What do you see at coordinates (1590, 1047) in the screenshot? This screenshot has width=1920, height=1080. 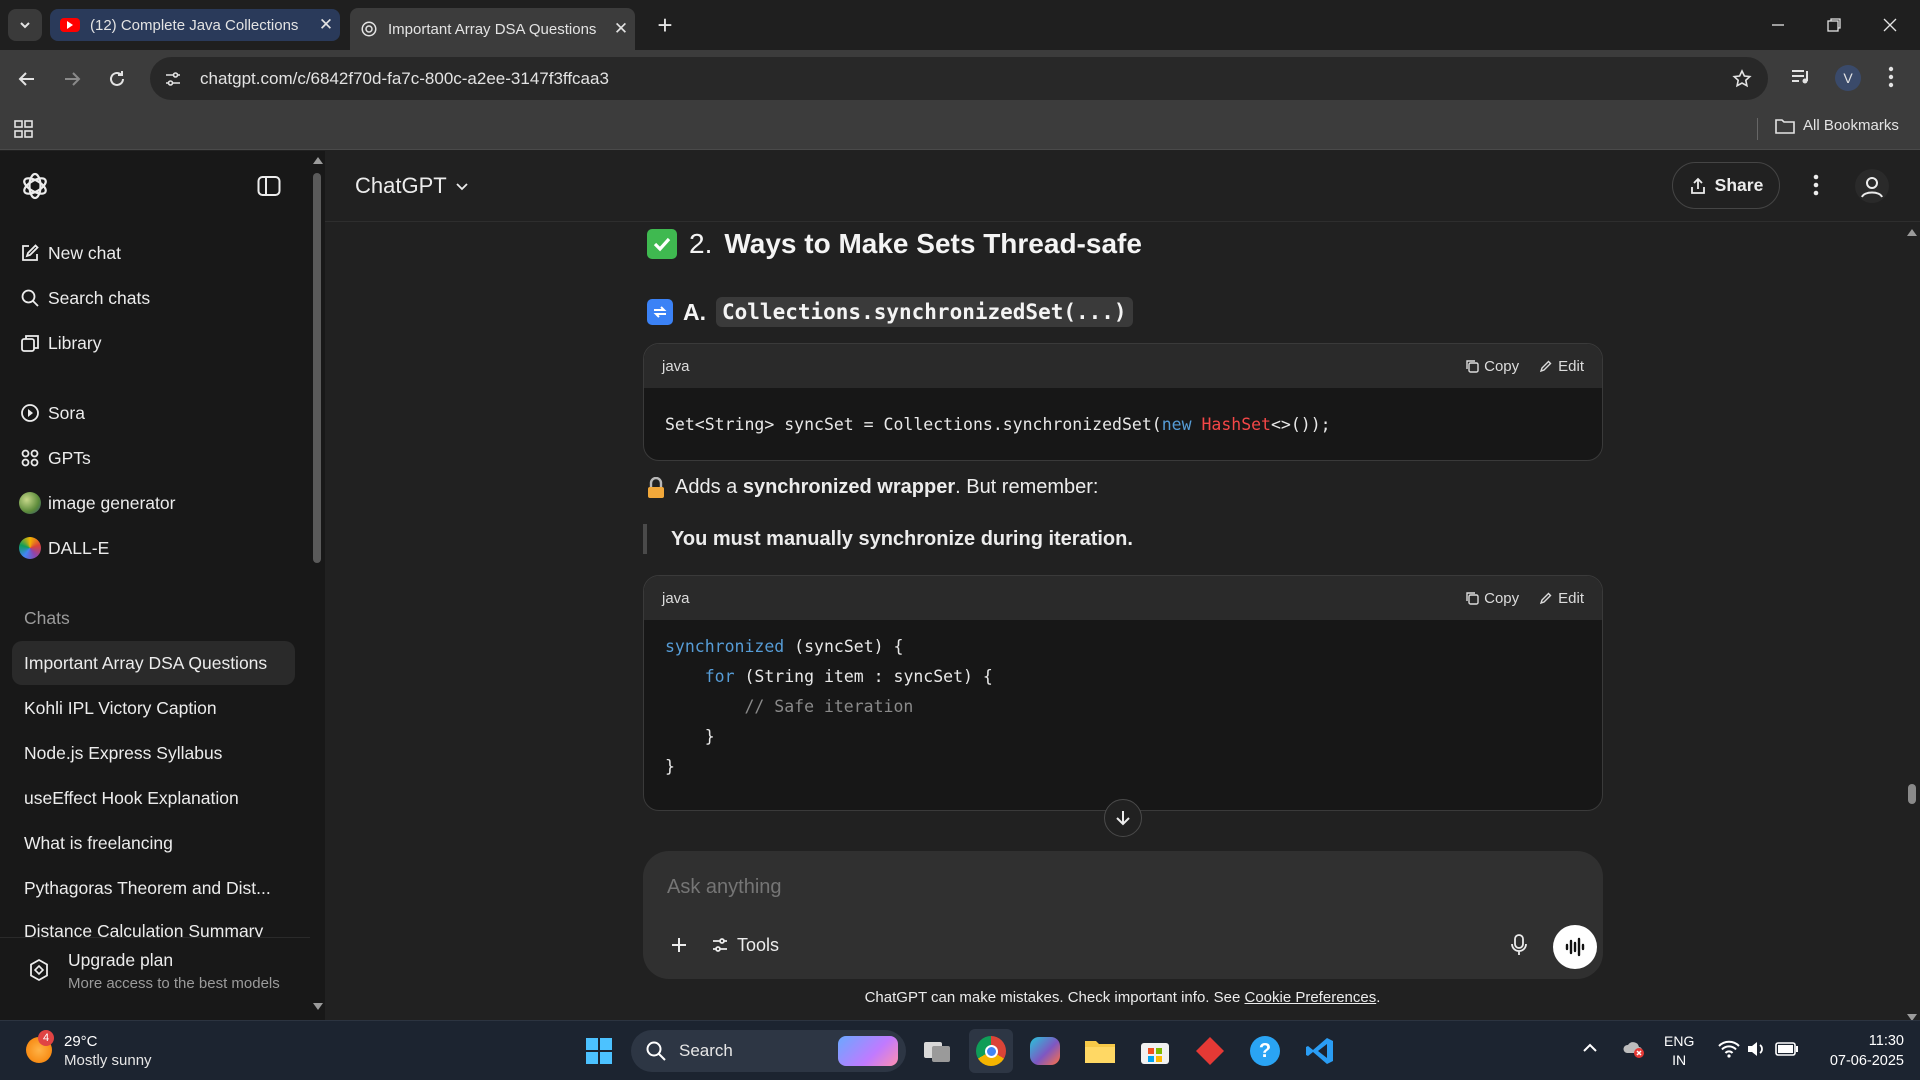 I see `show-hidden-icons-button` at bounding box center [1590, 1047].